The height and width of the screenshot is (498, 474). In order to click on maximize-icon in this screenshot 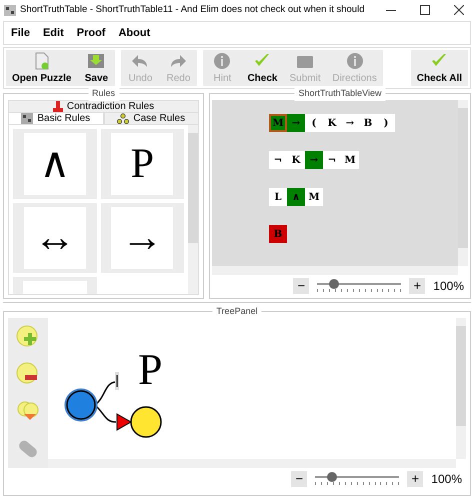, I will do `click(425, 10)`.